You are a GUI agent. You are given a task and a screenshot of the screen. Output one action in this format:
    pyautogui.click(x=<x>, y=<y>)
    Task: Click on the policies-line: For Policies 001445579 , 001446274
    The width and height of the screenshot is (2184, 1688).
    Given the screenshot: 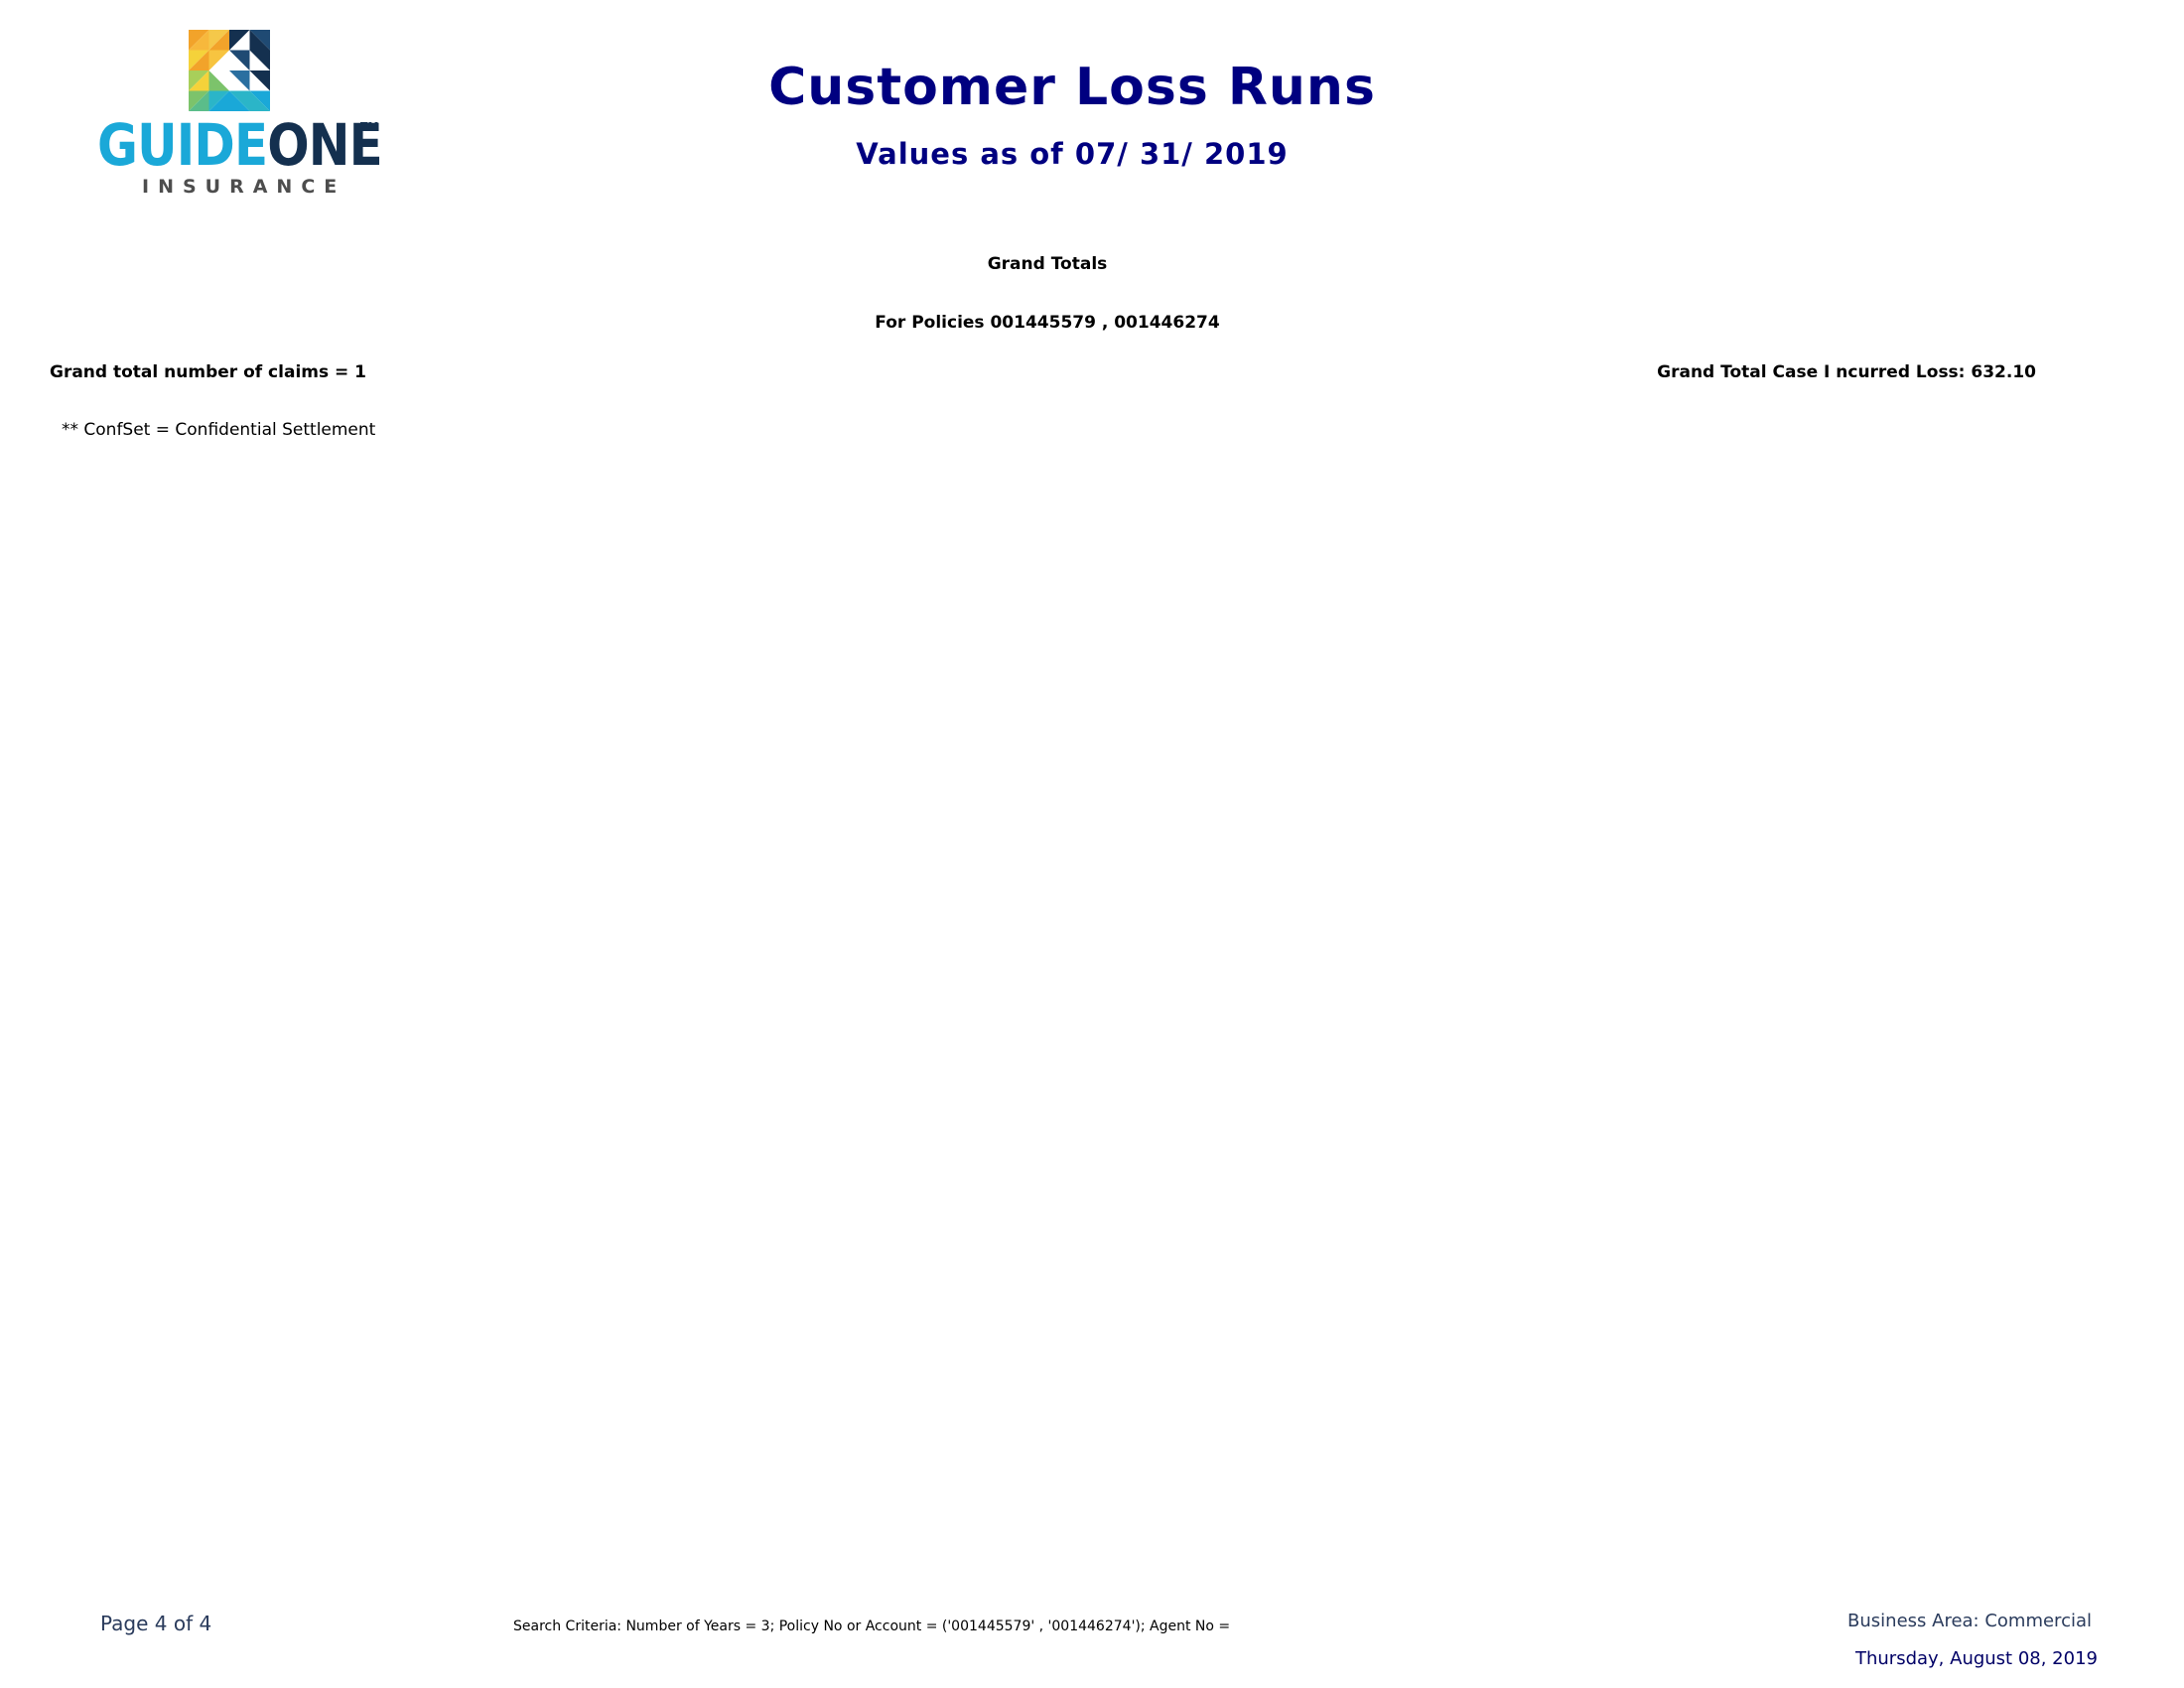 What is the action you would take?
    pyautogui.click(x=1047, y=323)
    